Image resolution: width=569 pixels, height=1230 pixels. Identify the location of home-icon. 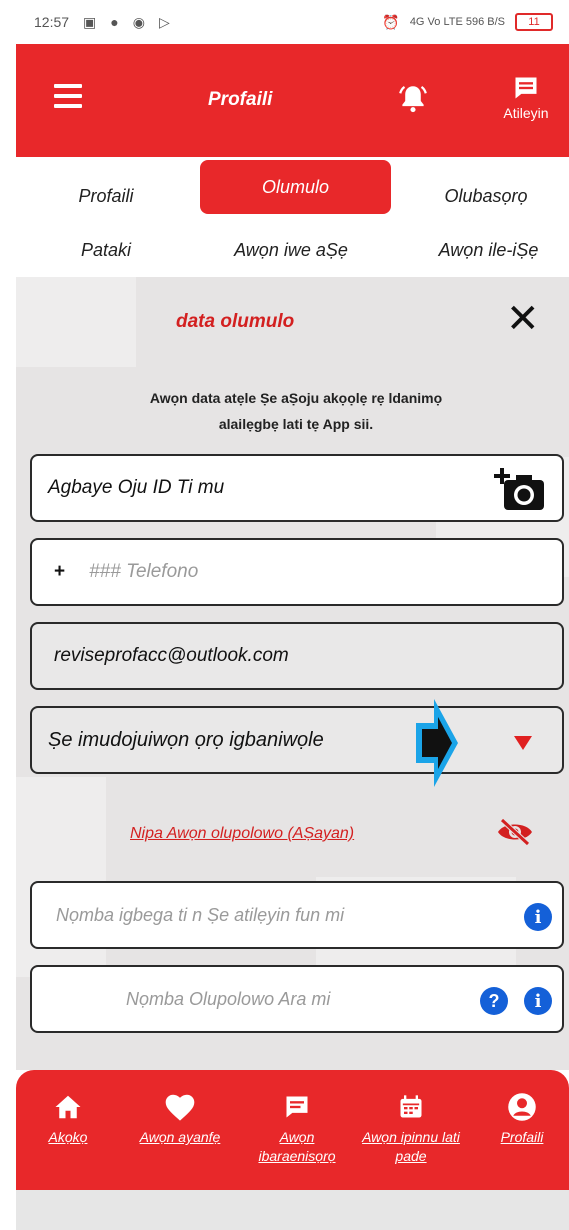
(68, 1107).